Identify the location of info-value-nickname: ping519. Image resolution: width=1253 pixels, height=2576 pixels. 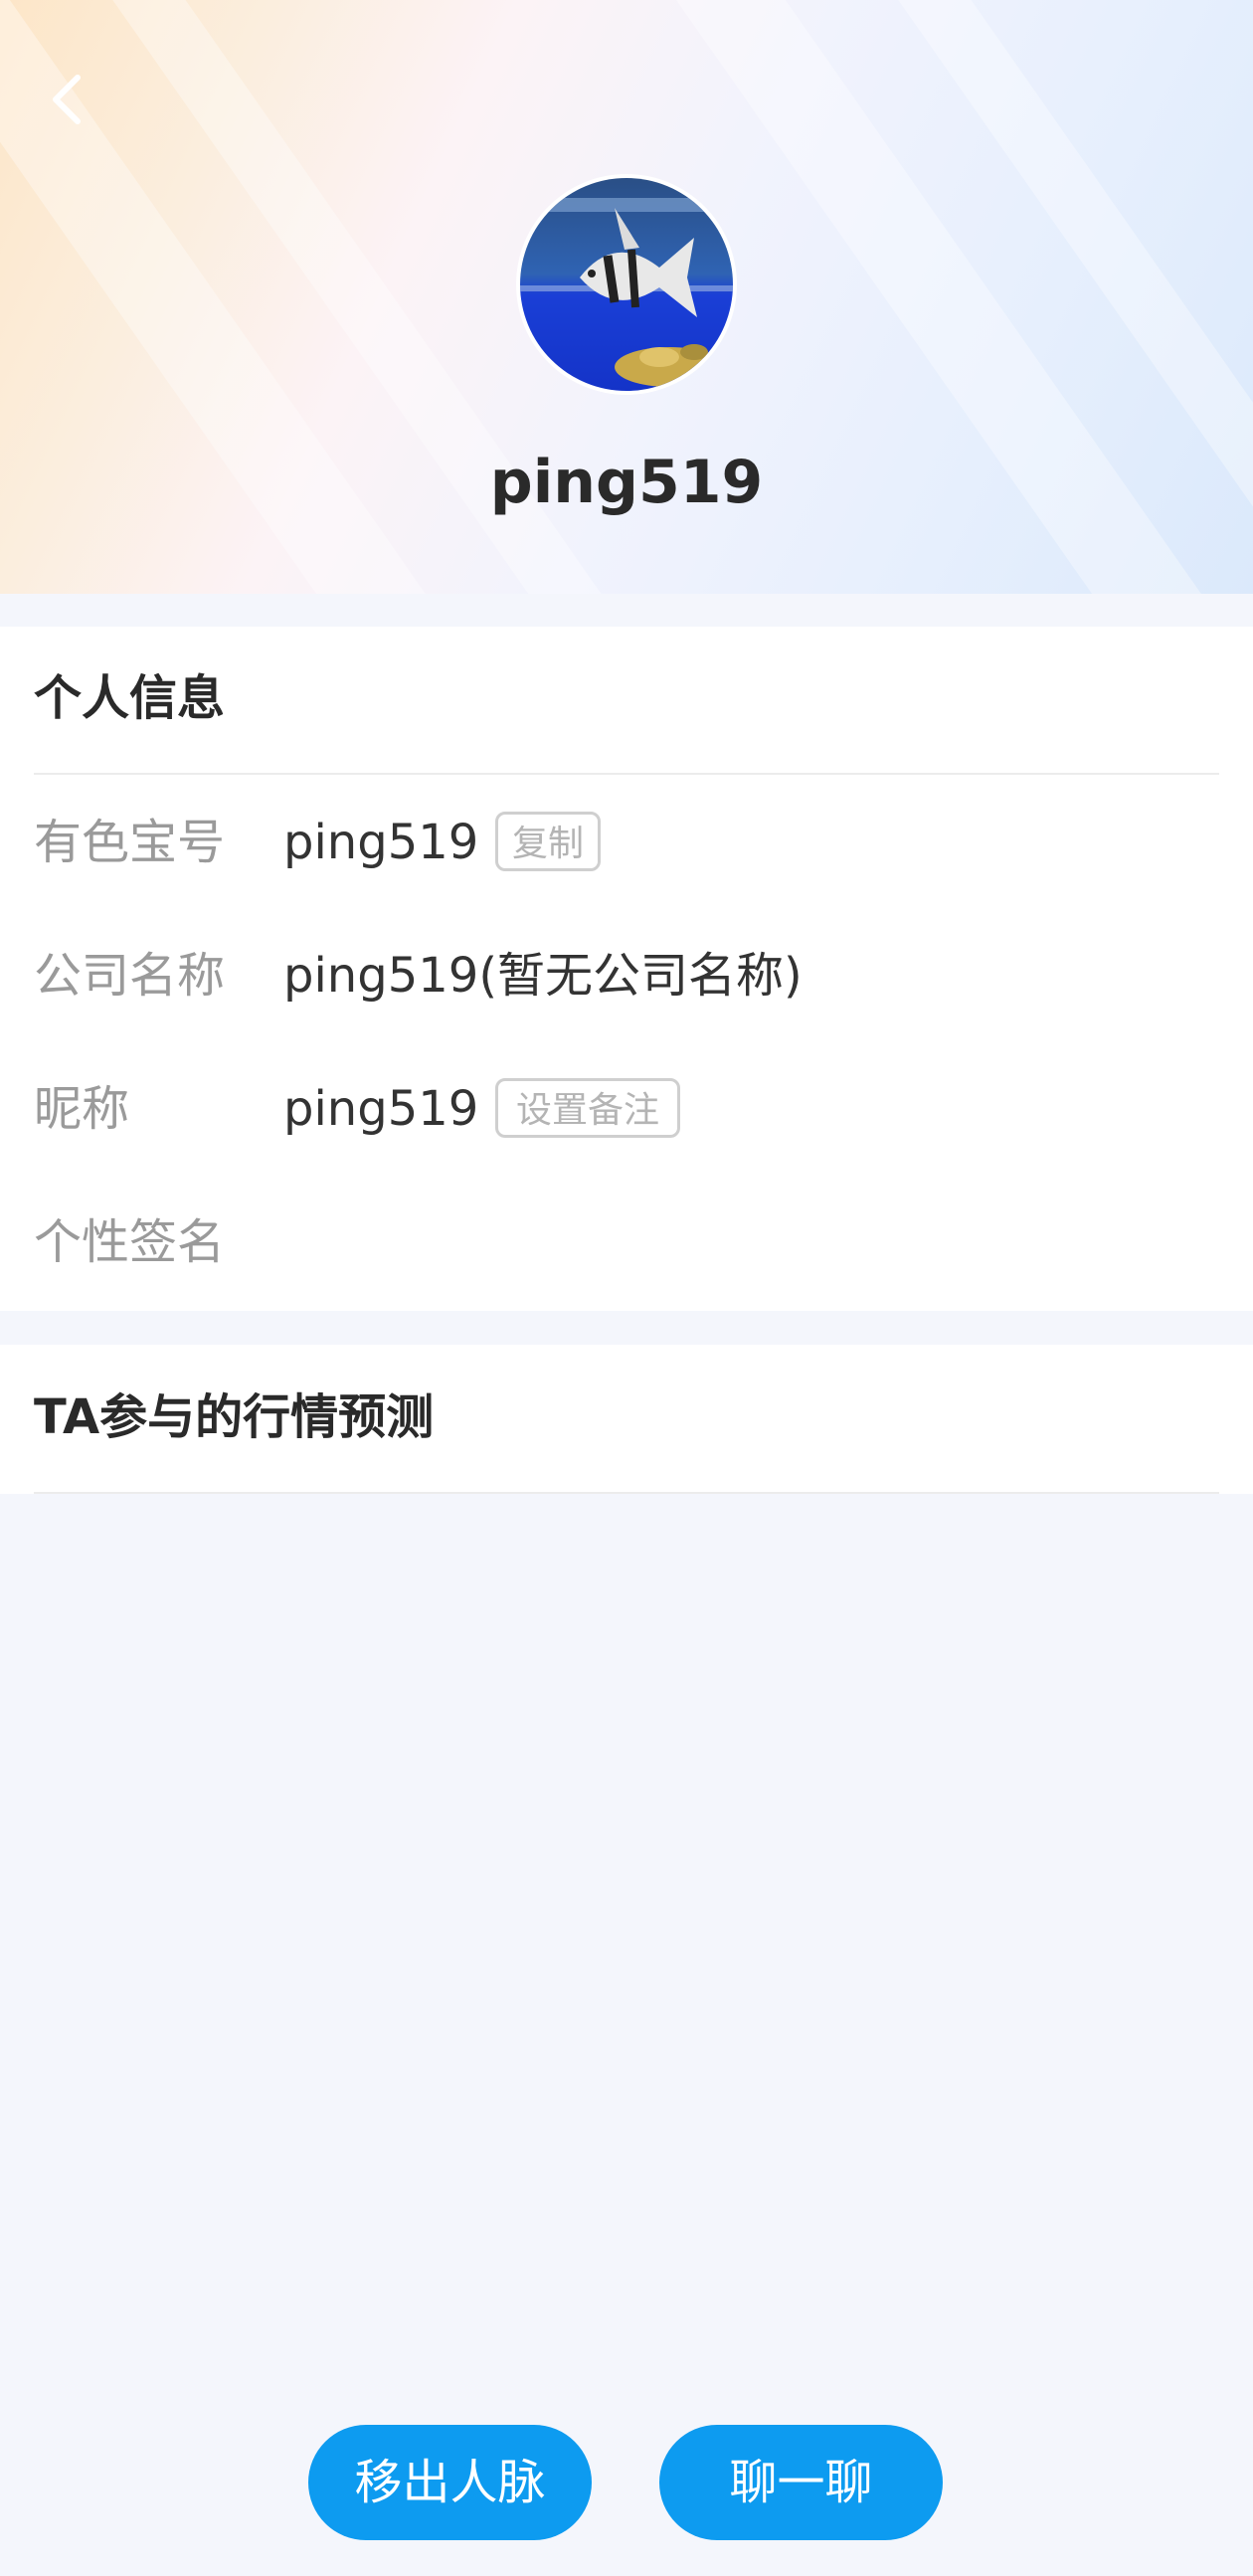
(381, 1109).